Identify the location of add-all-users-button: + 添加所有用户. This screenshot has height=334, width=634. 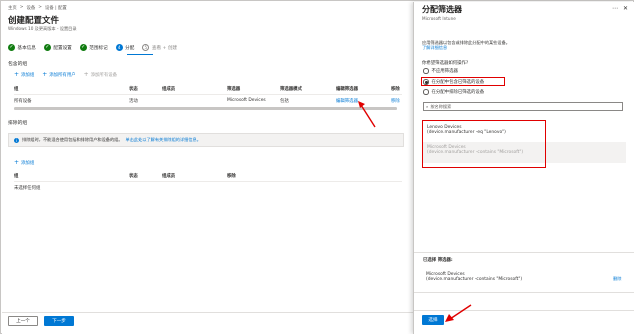
(59, 75).